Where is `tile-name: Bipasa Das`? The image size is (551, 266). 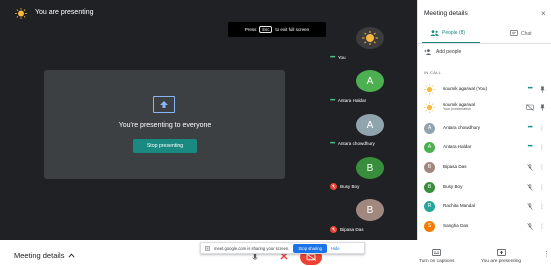
tile-name: Bipasa Das is located at coordinates (352, 229).